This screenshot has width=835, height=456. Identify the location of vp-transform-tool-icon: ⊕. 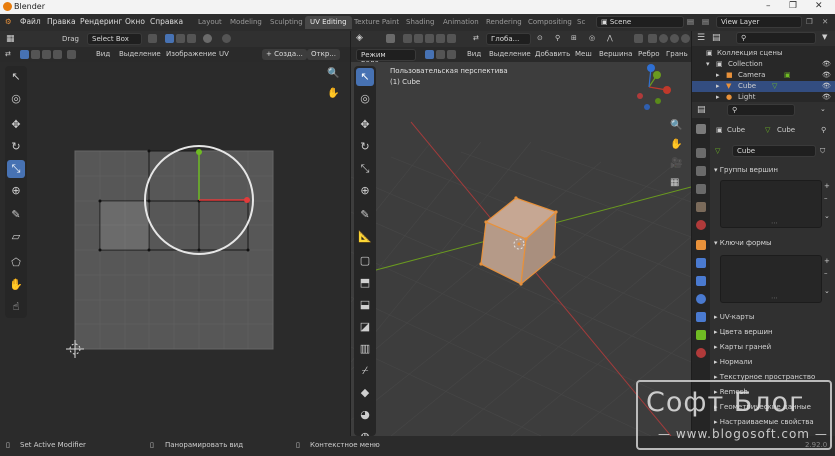
(365, 191).